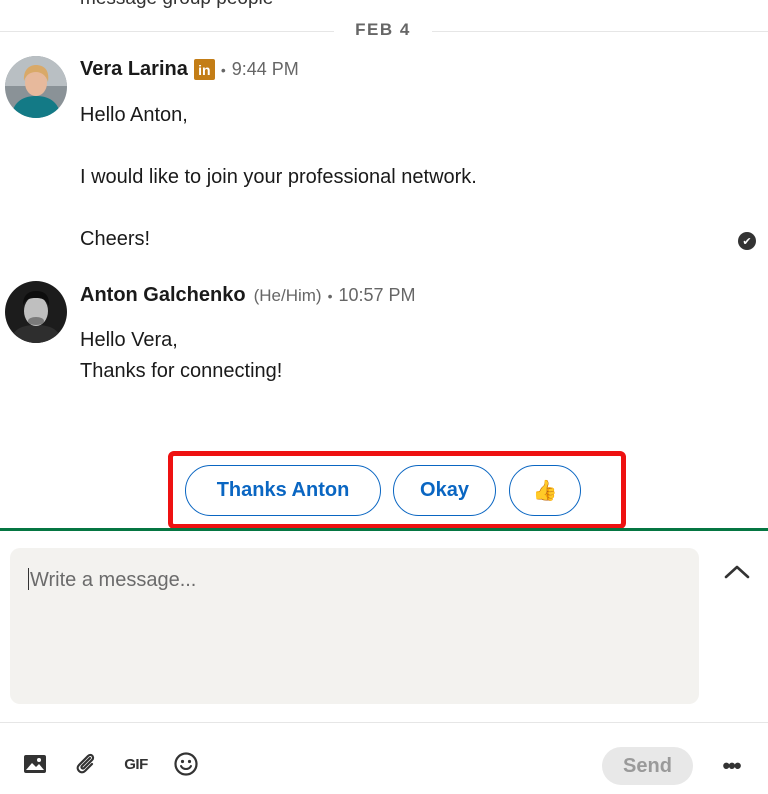 This screenshot has width=768, height=794. Describe the element at coordinates (86, 764) in the screenshot. I see `paperclip-icon` at that location.